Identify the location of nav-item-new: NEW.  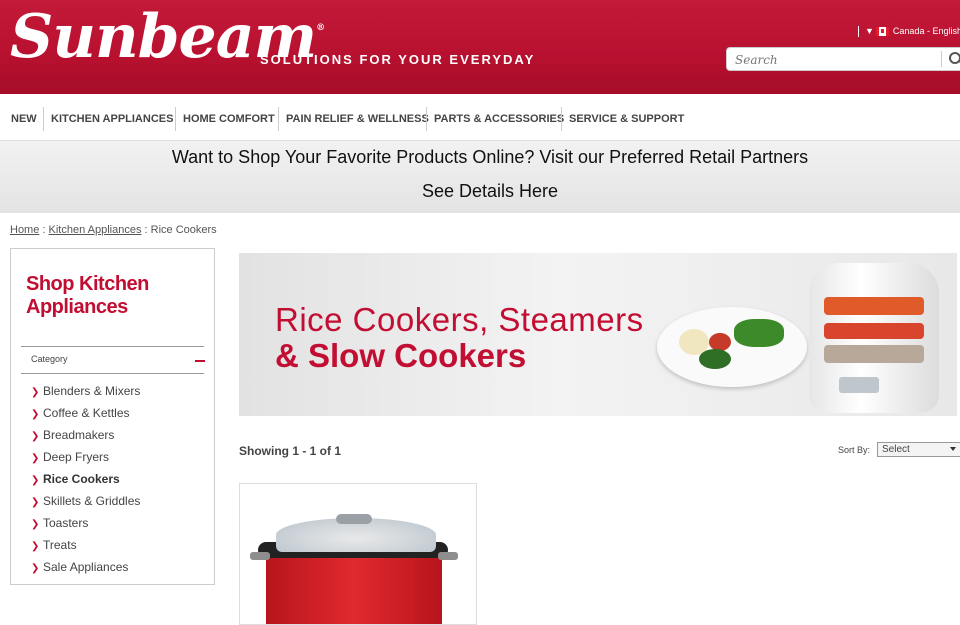
(22, 119).